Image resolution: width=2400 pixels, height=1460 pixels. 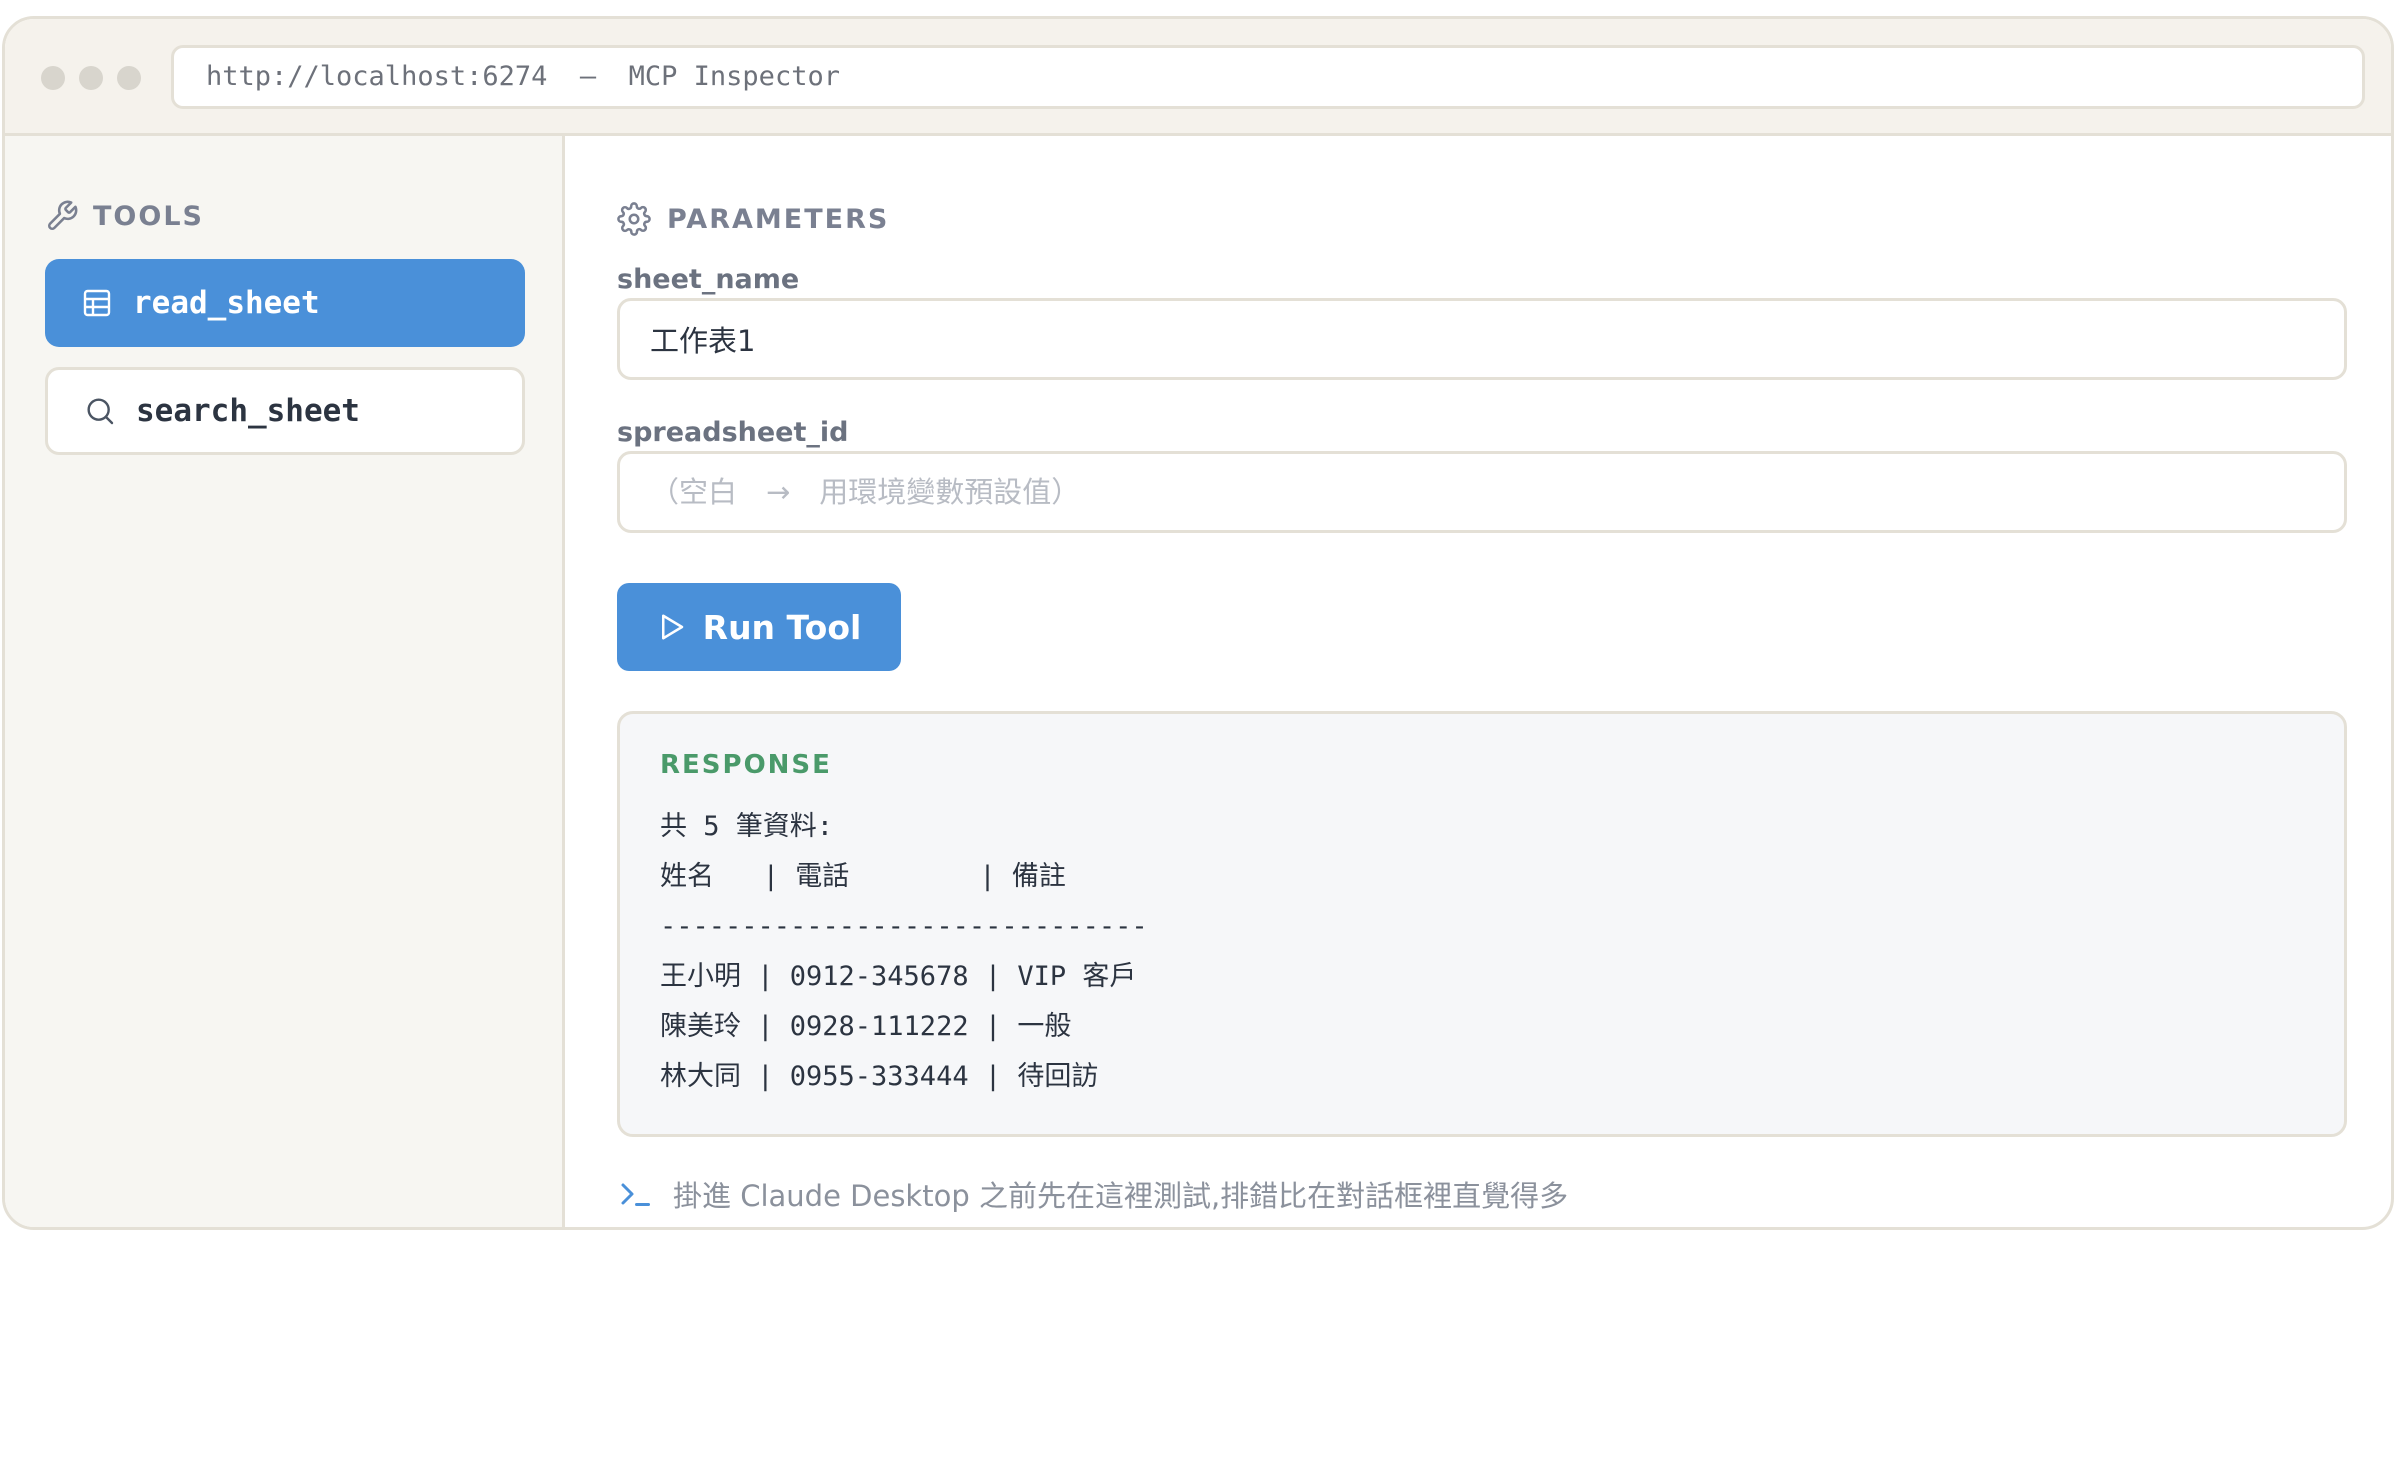 What do you see at coordinates (1268, 77) in the screenshot?
I see `address-bar: http://localhost:6274 — MCP Inspector` at bounding box center [1268, 77].